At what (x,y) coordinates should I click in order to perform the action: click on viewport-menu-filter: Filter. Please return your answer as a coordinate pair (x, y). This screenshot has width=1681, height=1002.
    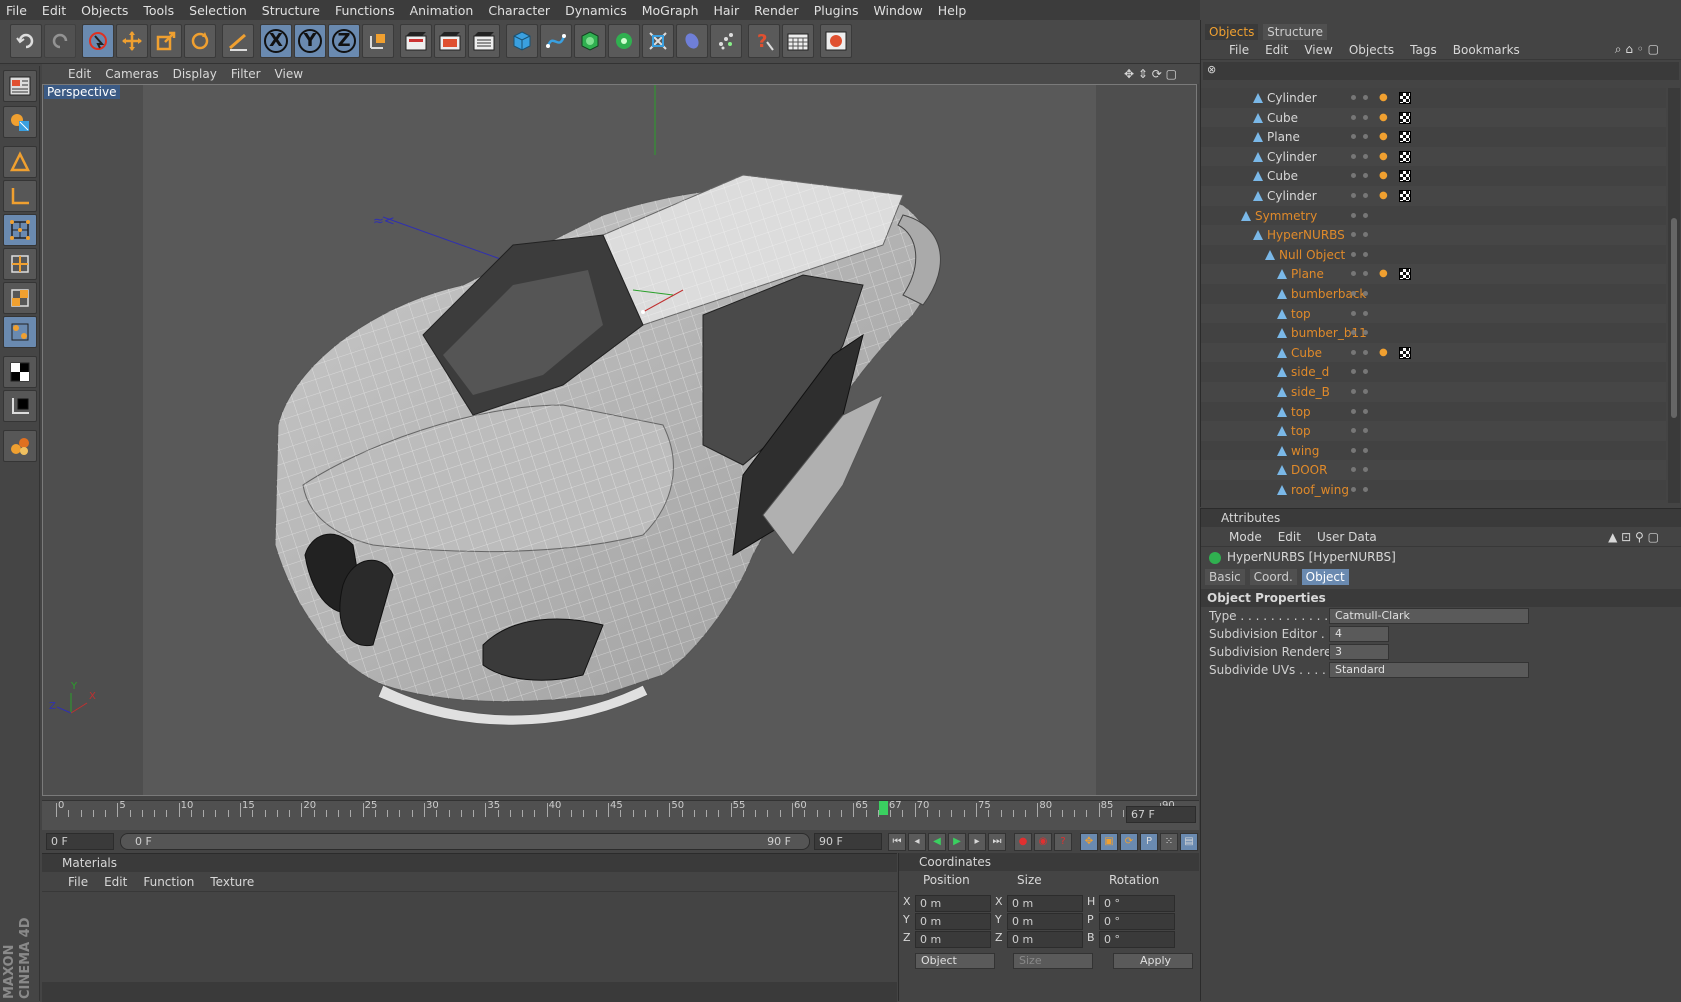
    Looking at the image, I should click on (246, 74).